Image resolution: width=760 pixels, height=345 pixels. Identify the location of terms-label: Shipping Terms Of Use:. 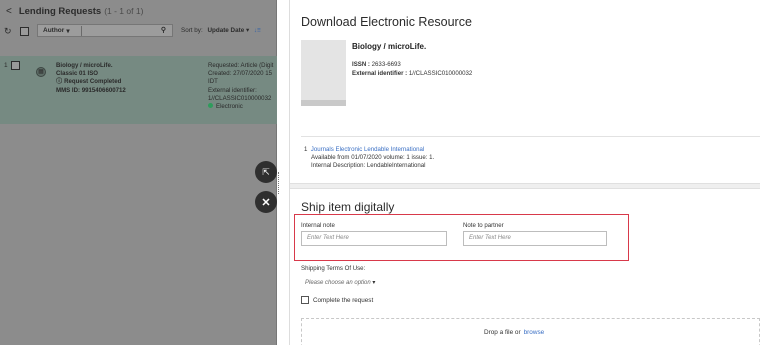
(333, 268).